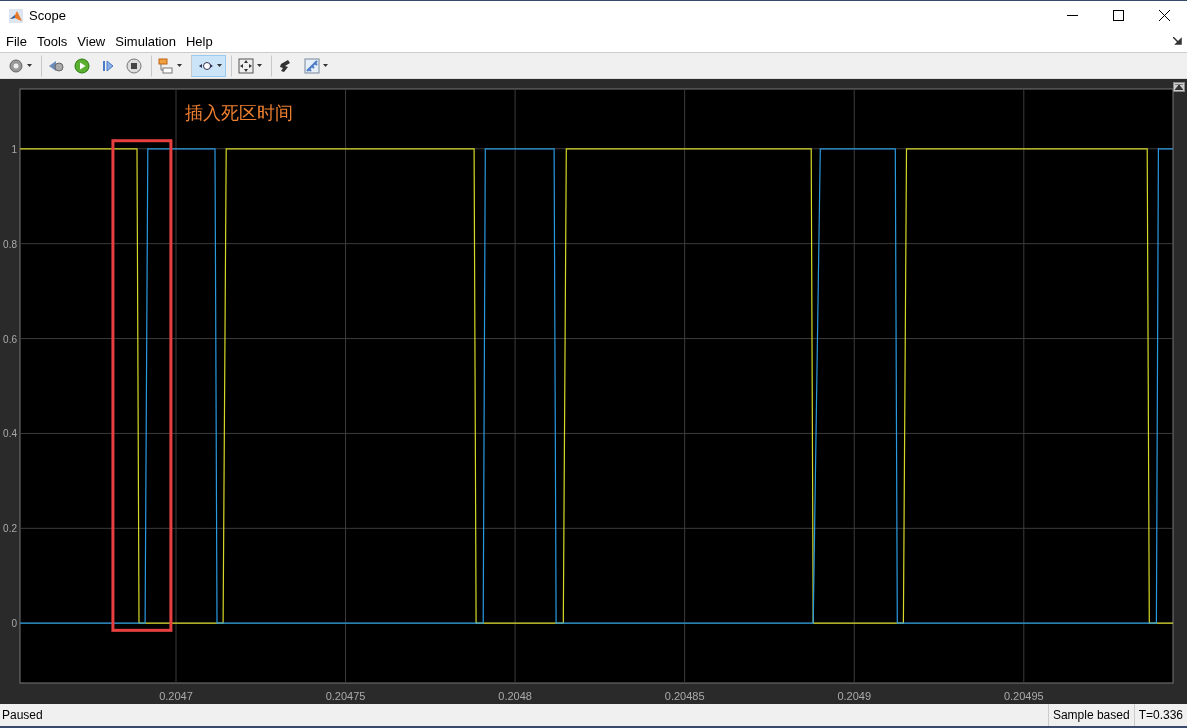 The height and width of the screenshot is (728, 1187). I want to click on x-tick-label: 0.2047, so click(176, 696).